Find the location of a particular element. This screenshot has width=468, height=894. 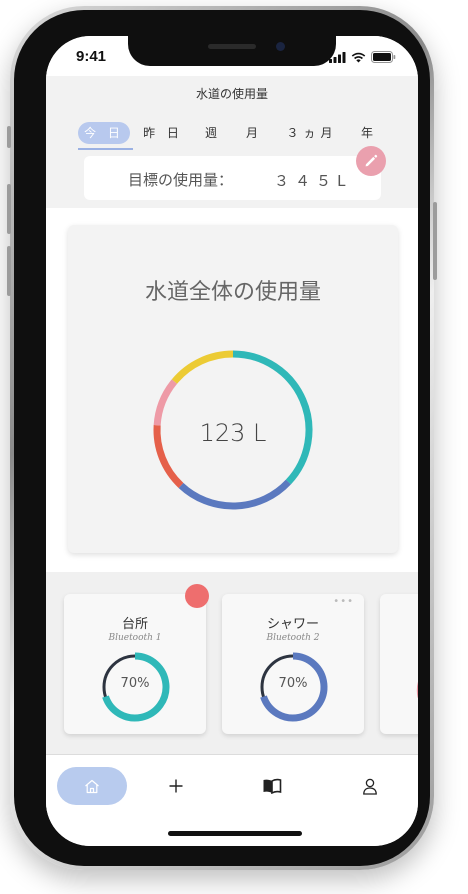

device-card-shower: ••• シャワー Bluetooth 2 70% is located at coordinates (293, 664).